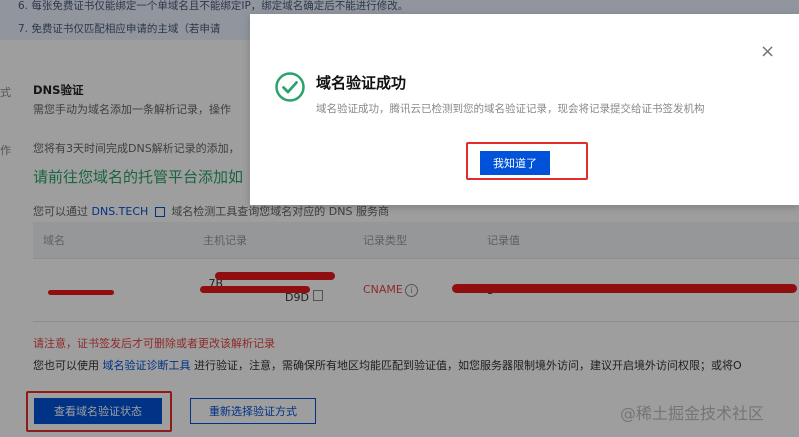 The width and height of the screenshot is (799, 437). I want to click on dialog-title: 域名验证成功, so click(361, 83).